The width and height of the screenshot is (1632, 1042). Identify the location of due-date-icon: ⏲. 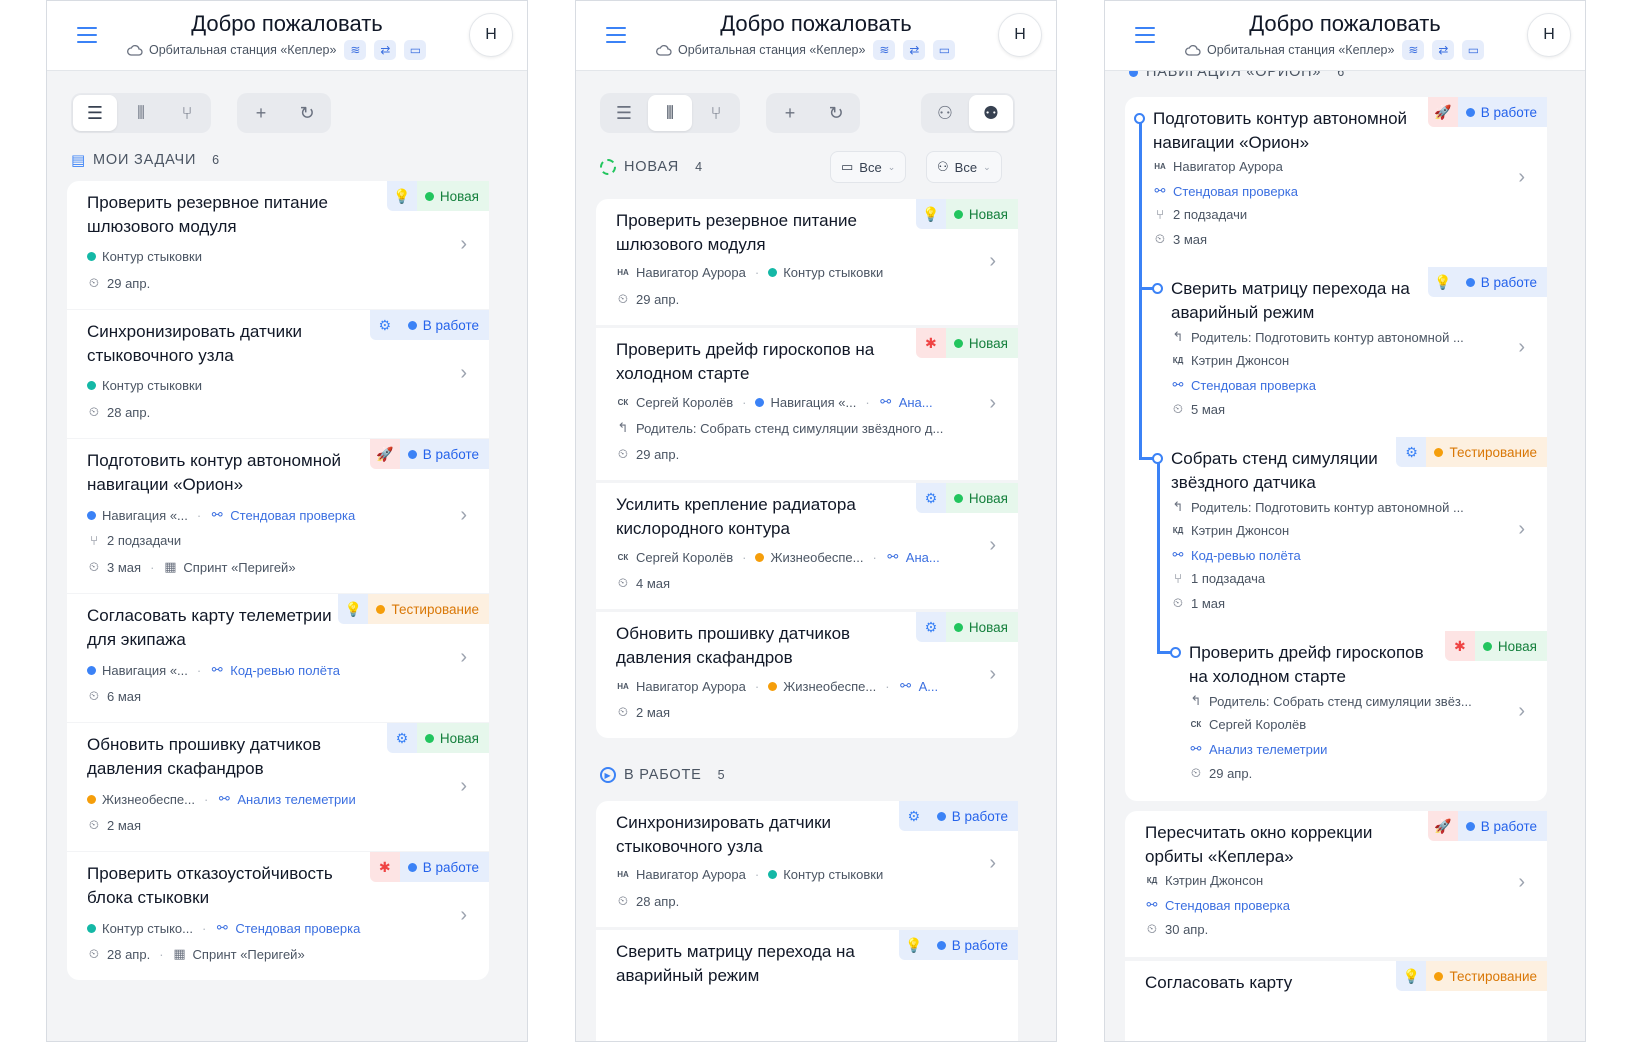
(1178, 602).